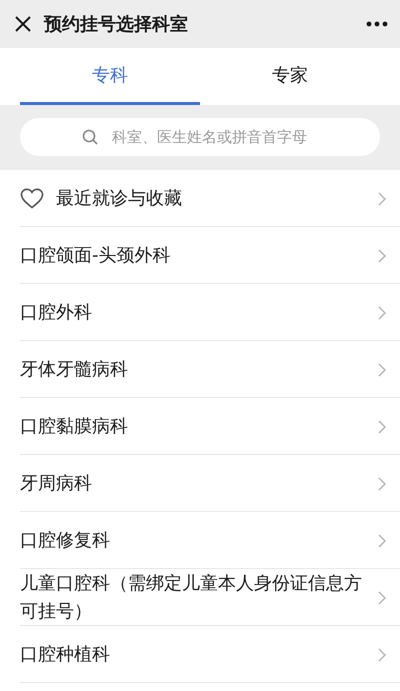 This screenshot has width=400, height=691. I want to click on department-name: 口腔修复科, so click(65, 540).